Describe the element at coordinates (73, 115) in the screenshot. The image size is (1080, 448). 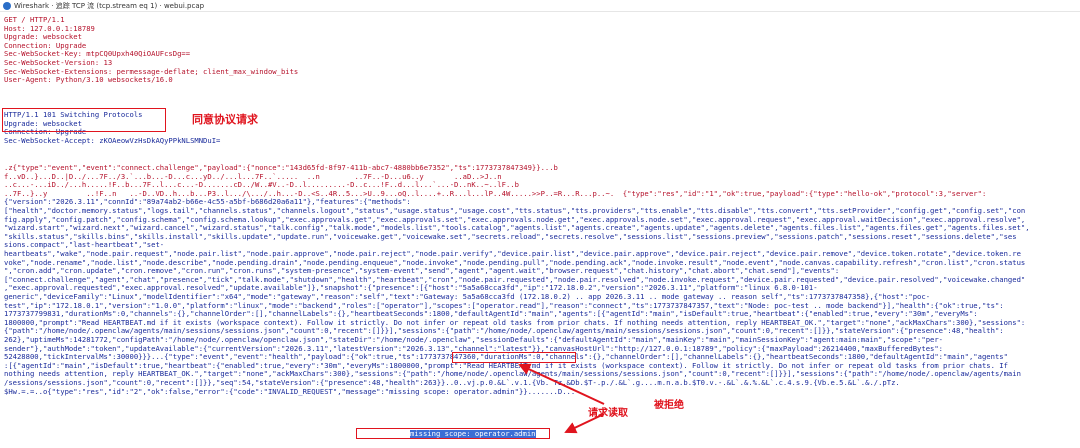
I see `response-line: HTTP/1.1 101 Switching Protocols` at that location.